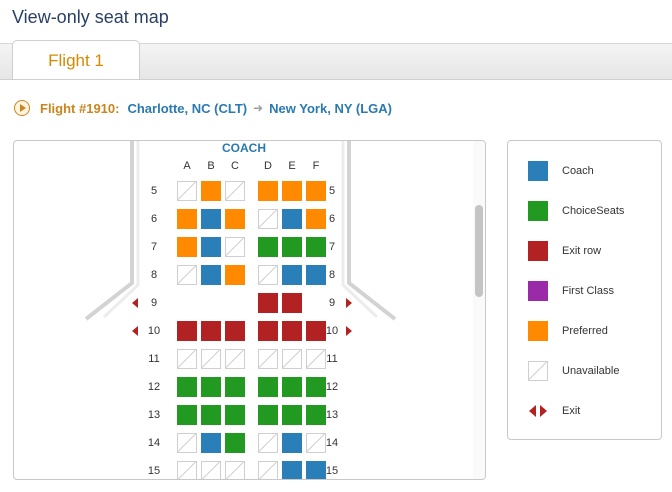  I want to click on legend-item-choice: ChoiceSeats, so click(576, 211).